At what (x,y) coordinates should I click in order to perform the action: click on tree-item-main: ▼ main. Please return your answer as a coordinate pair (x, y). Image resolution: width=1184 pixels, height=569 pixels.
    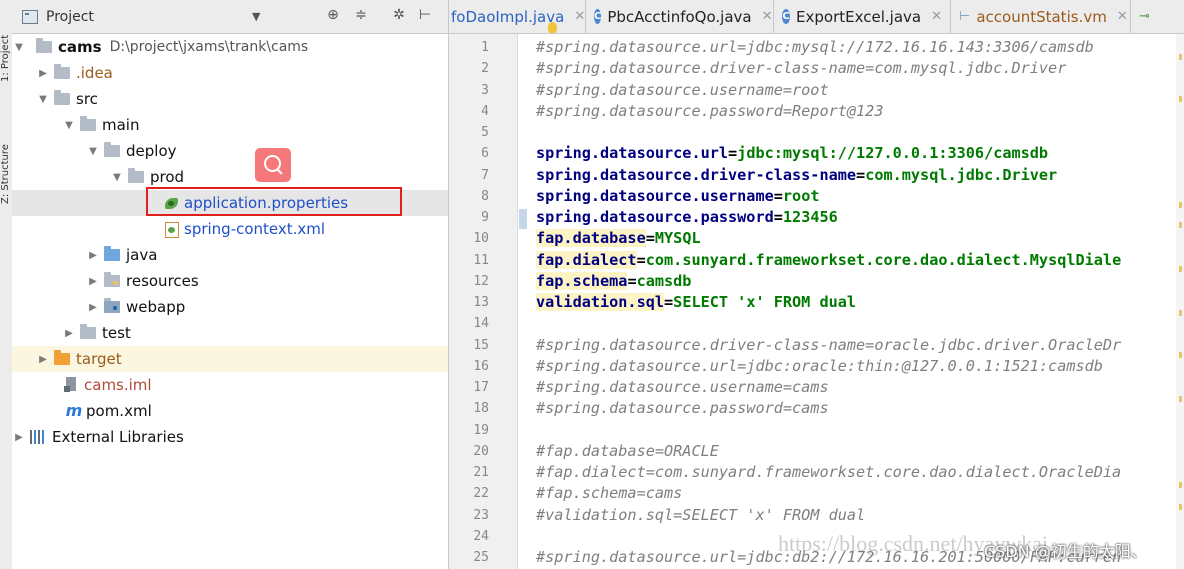
    Looking at the image, I should click on (230, 125).